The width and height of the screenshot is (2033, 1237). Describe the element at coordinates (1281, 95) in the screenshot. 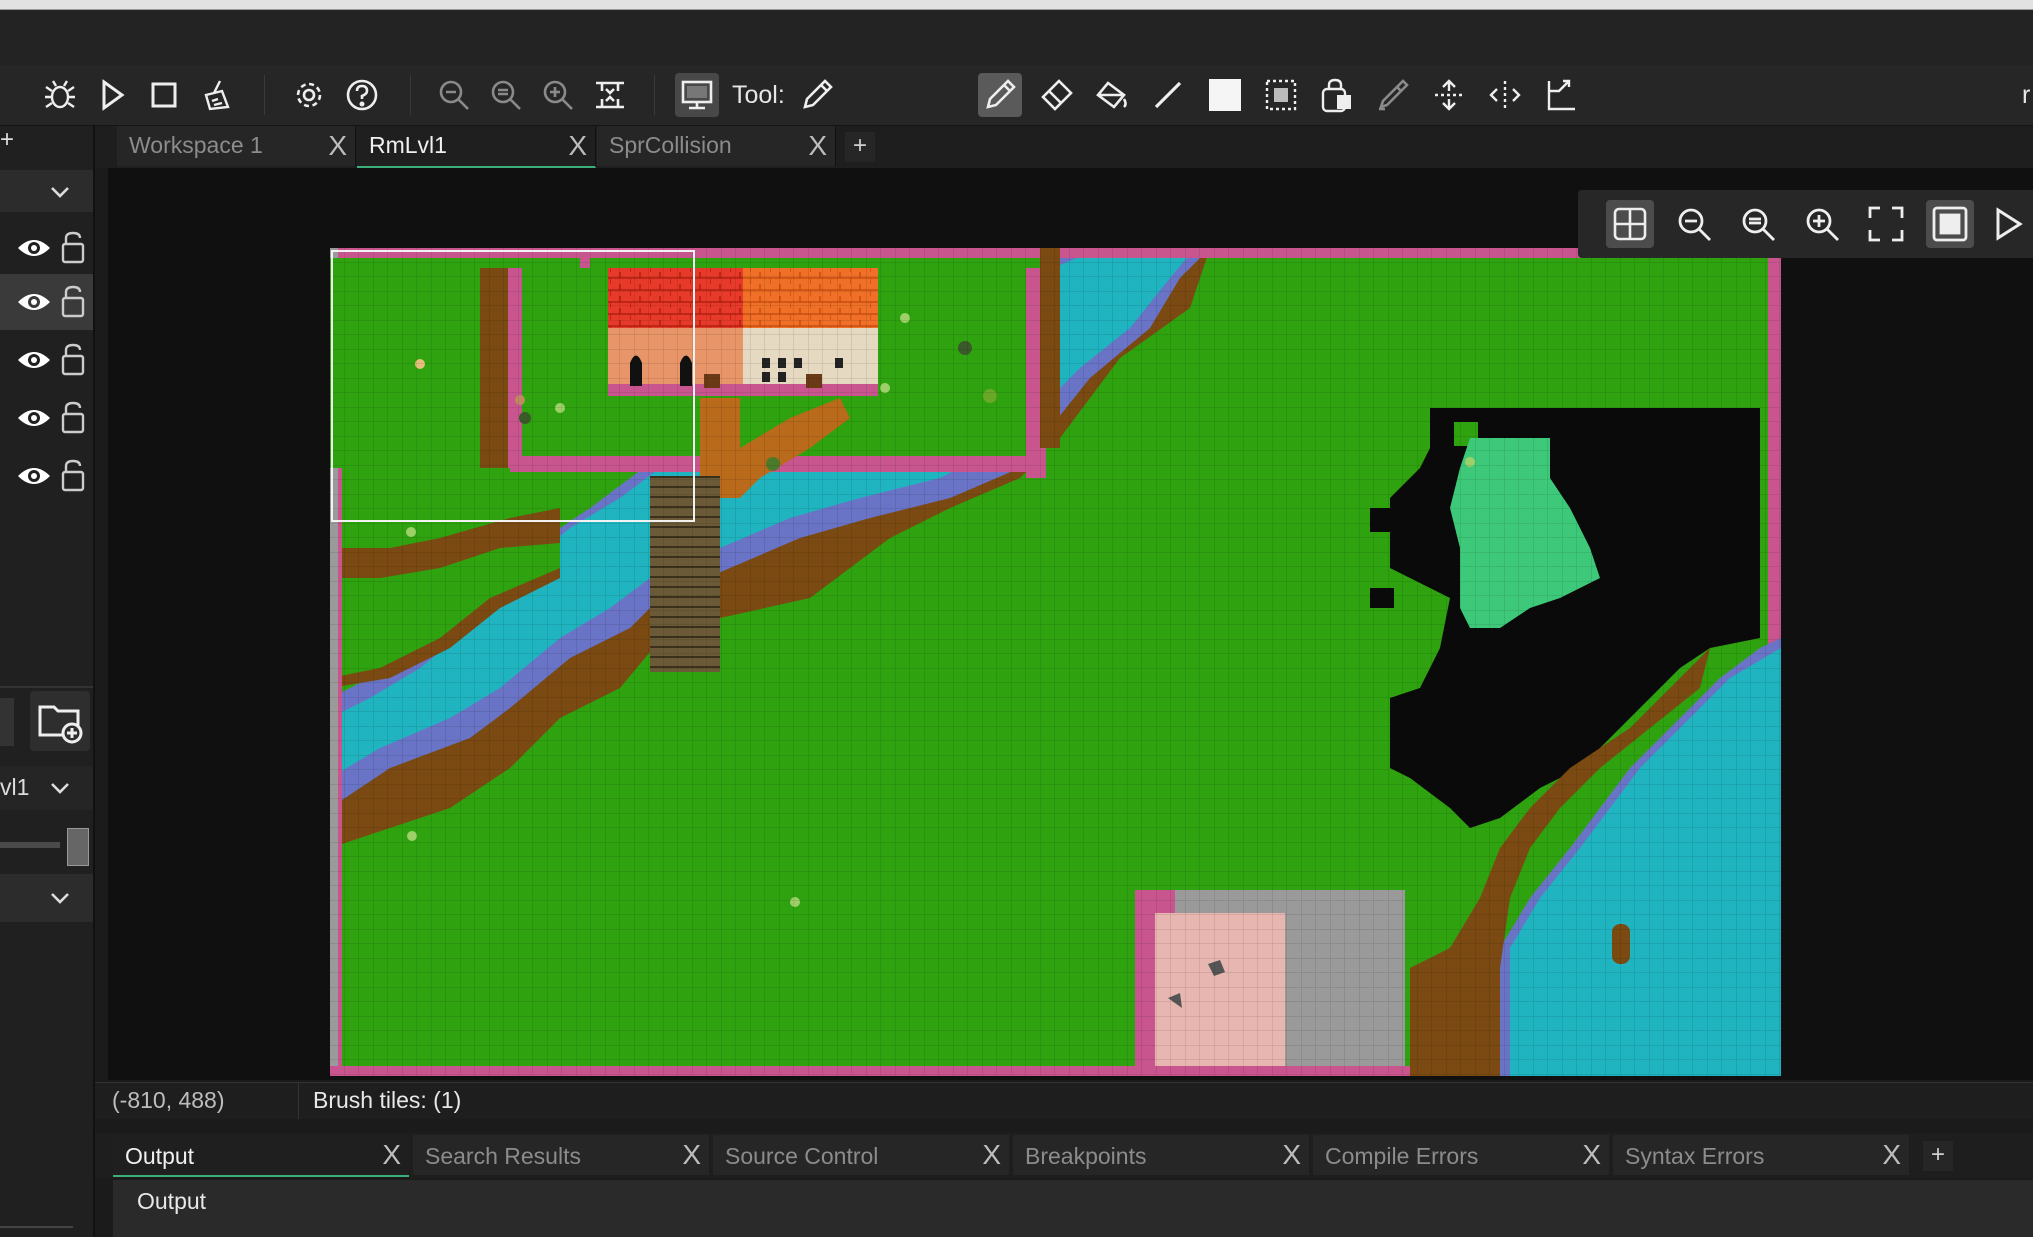

I see `select-icon` at that location.